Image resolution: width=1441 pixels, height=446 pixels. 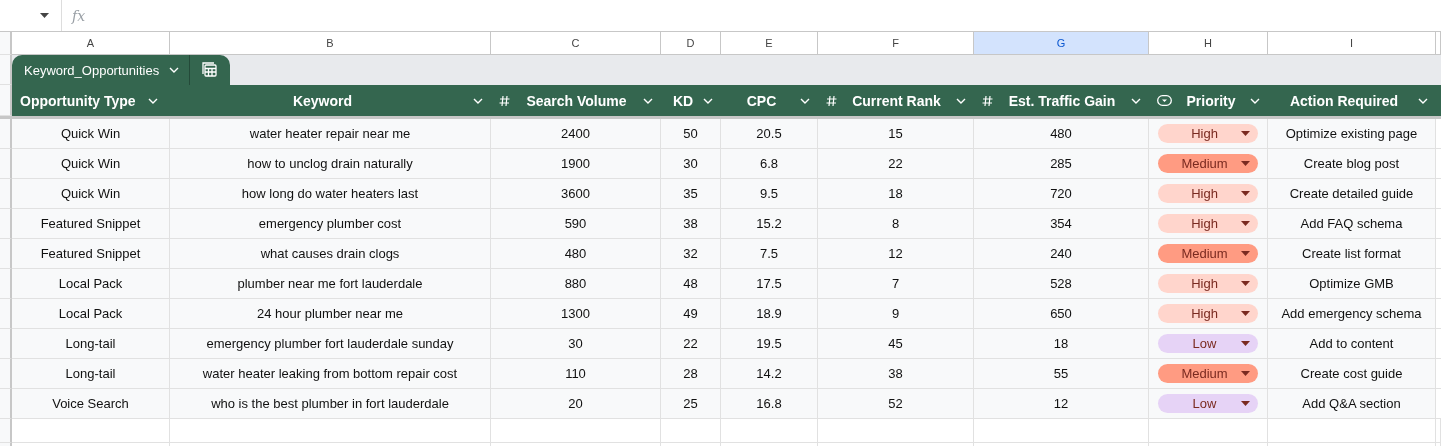 I want to click on table-cell: 3600, so click(x=576, y=194).